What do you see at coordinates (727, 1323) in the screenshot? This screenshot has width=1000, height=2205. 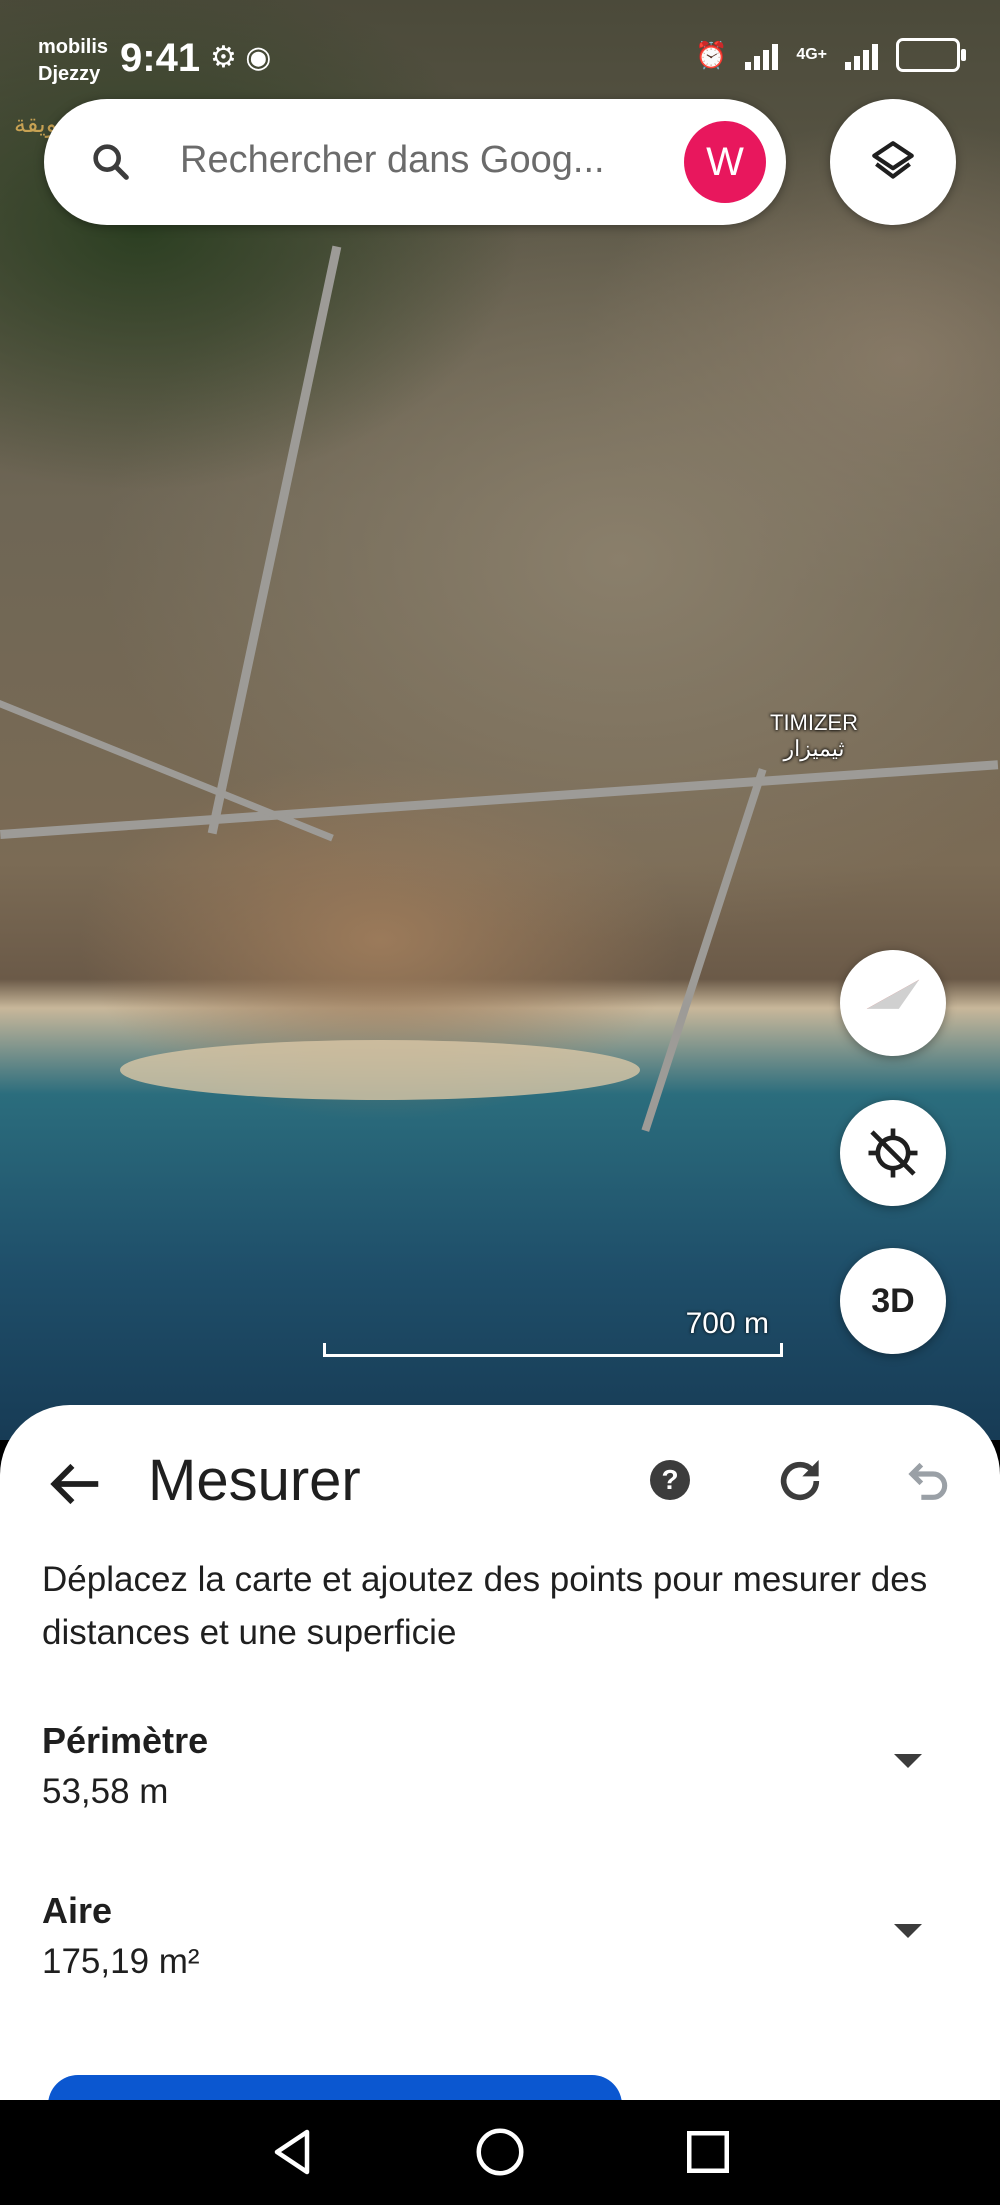 I see `scale-label: 700 m` at bounding box center [727, 1323].